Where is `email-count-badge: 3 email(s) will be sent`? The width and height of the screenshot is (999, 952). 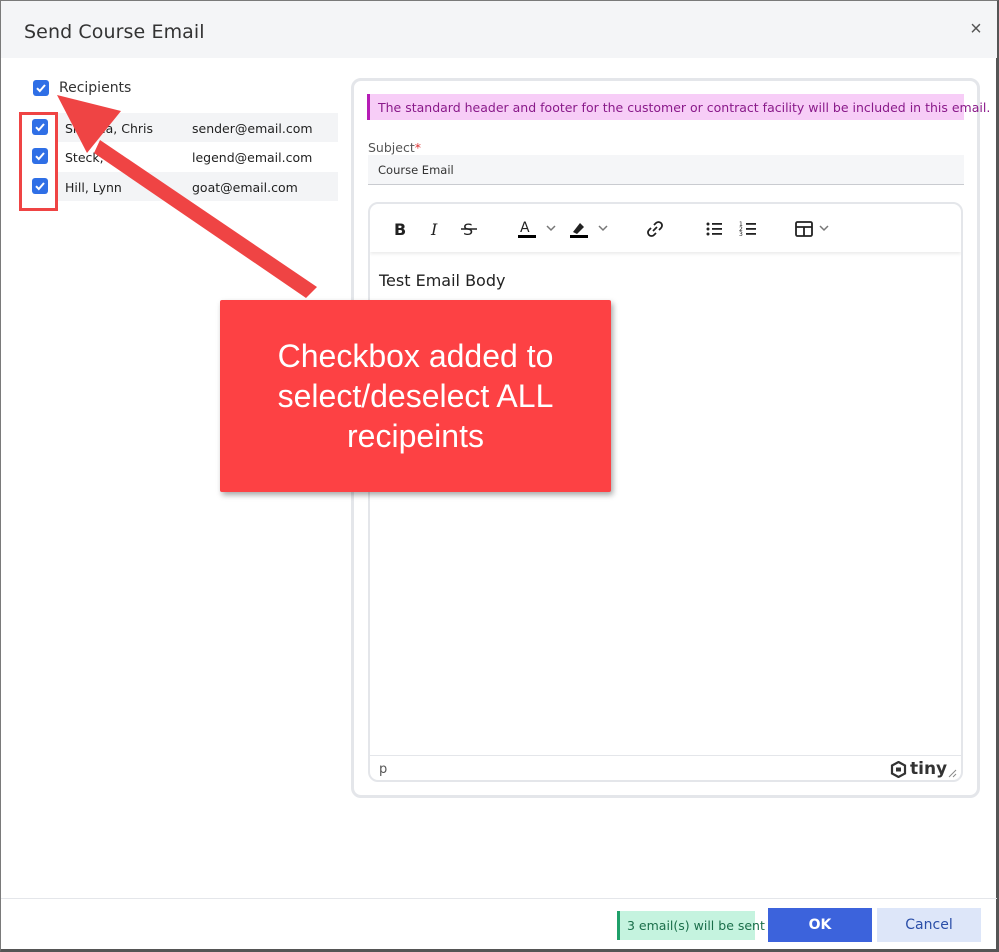 email-count-badge: 3 email(s) will be sent is located at coordinates (691, 925).